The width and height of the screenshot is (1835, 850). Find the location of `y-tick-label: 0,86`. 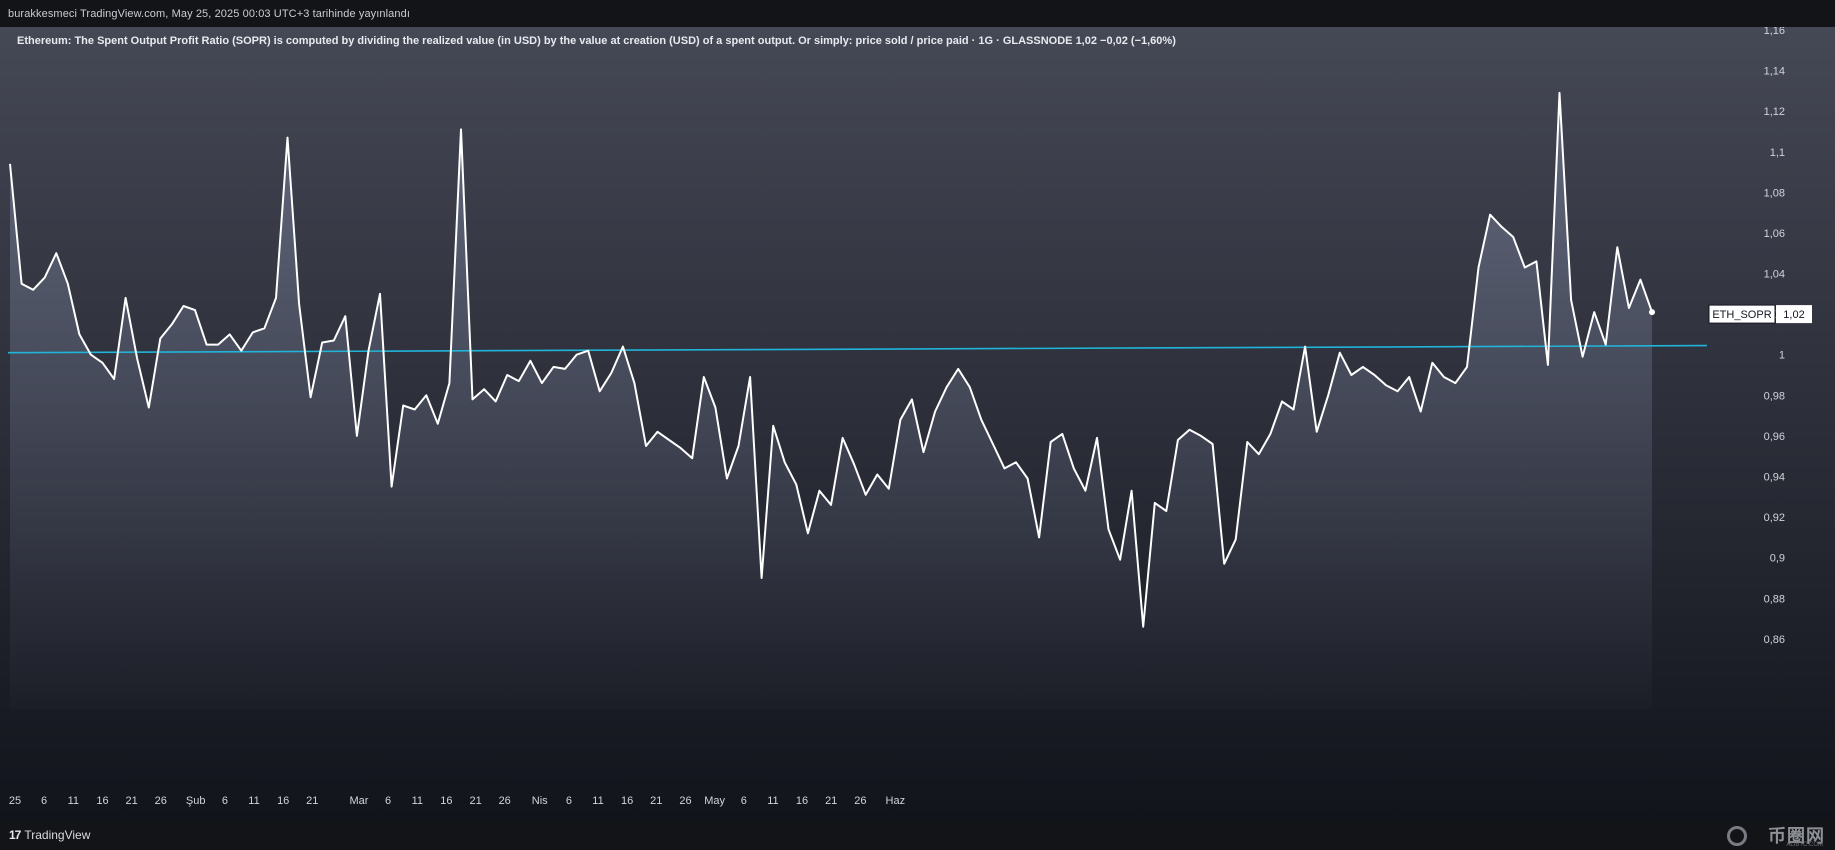

y-tick-label: 0,86 is located at coordinates (1774, 640).